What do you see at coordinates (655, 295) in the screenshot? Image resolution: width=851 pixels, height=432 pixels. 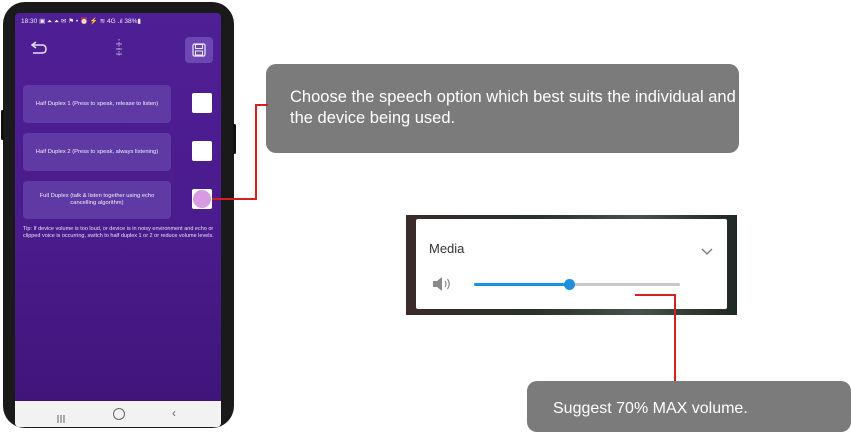 I see `leader-line-2a` at bounding box center [655, 295].